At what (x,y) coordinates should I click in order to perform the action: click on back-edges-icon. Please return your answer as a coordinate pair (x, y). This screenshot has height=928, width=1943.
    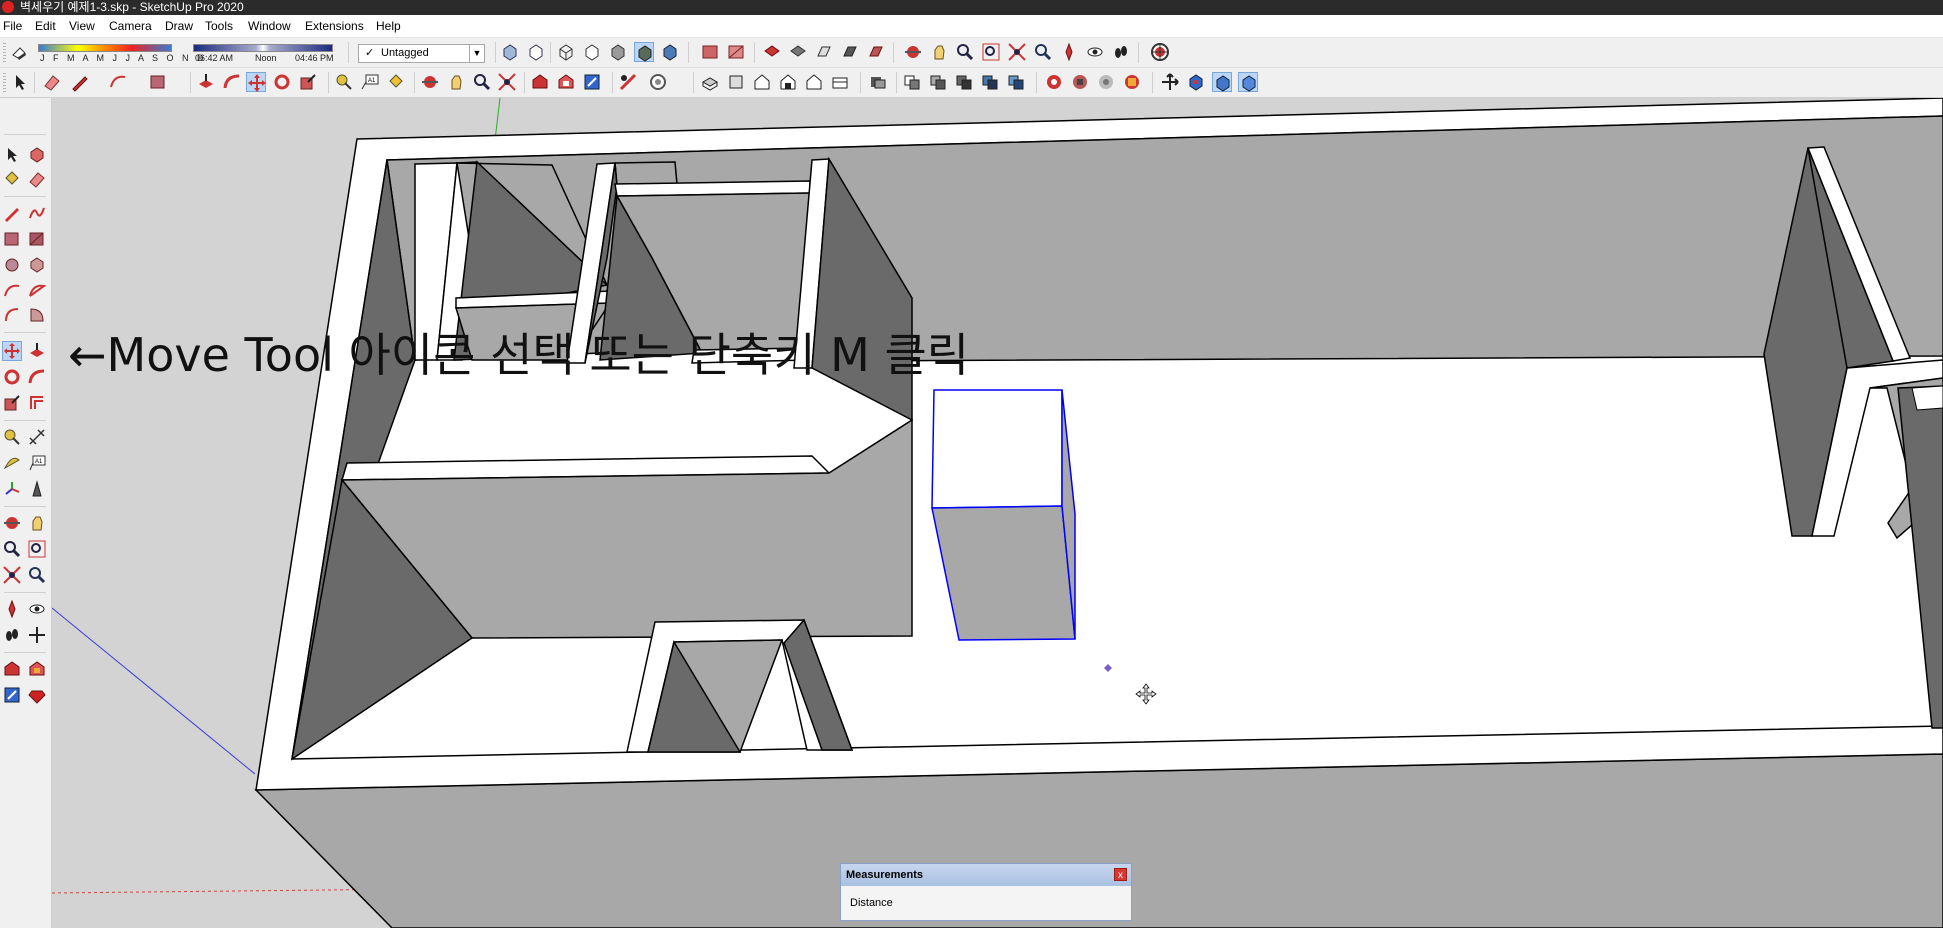
    Looking at the image, I should click on (536, 52).